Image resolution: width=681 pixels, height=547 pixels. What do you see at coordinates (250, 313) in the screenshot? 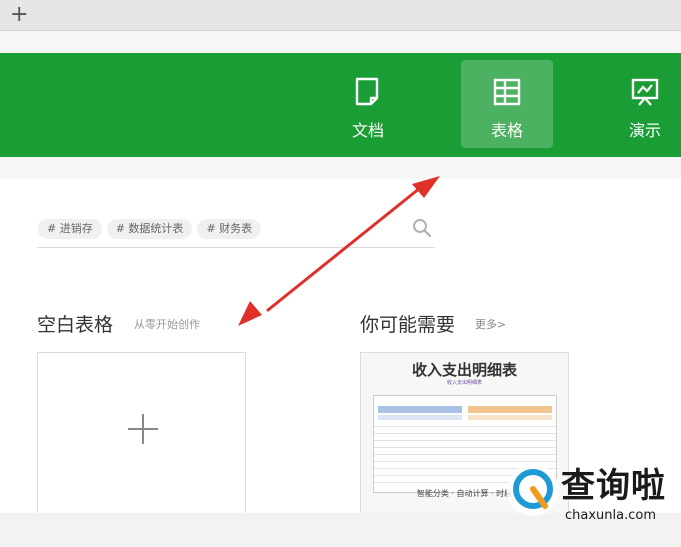
I see `arrow-head-bottom` at bounding box center [250, 313].